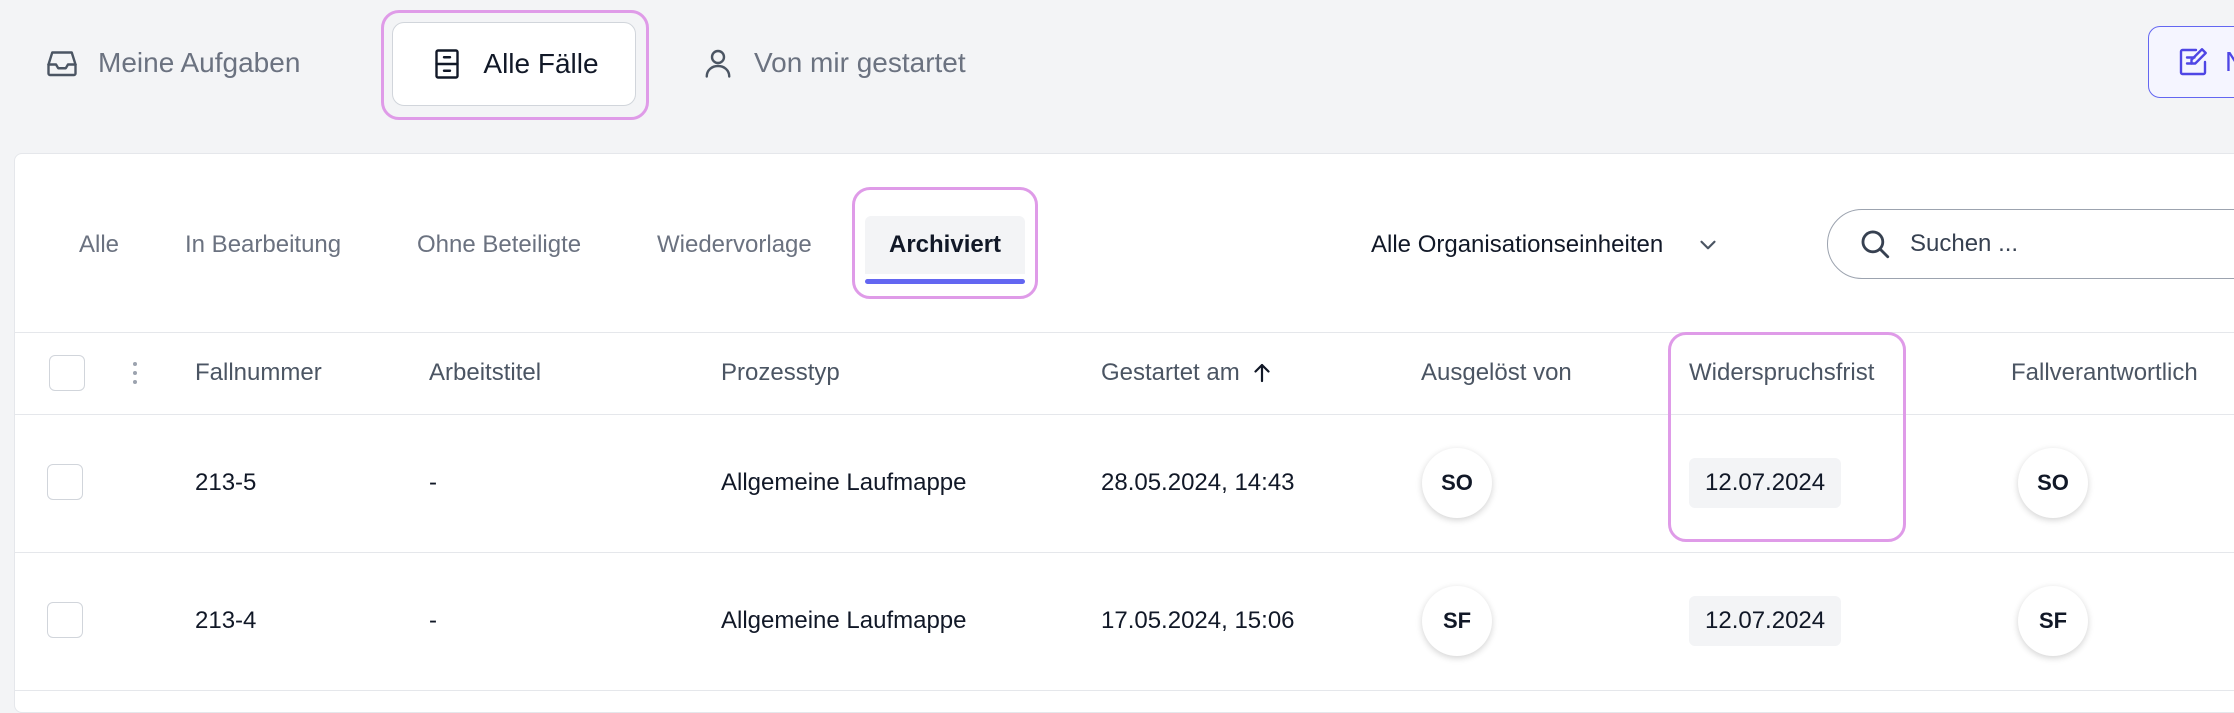  I want to click on cell-gestartet-am: 28.05.2024, 14:43, so click(1198, 482).